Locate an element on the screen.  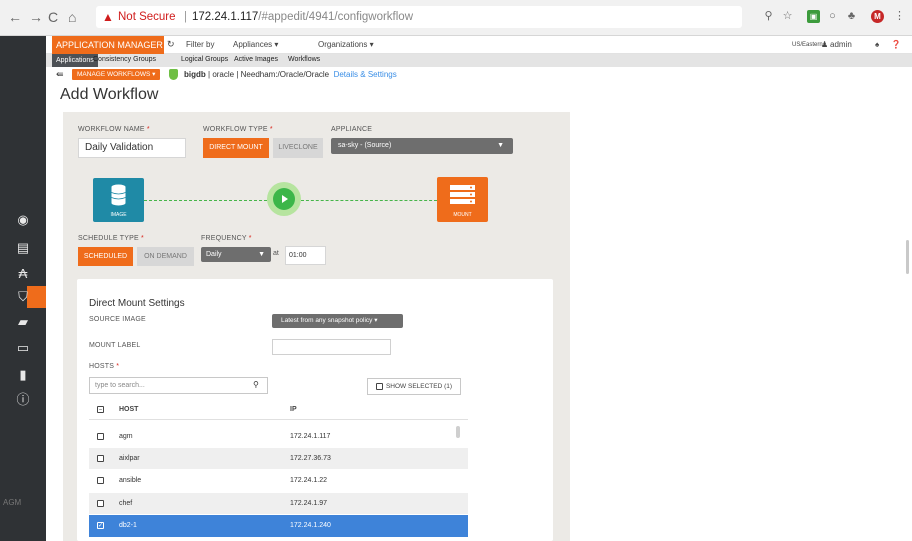
mount-node: MOUNT is located at coordinates (462, 199).